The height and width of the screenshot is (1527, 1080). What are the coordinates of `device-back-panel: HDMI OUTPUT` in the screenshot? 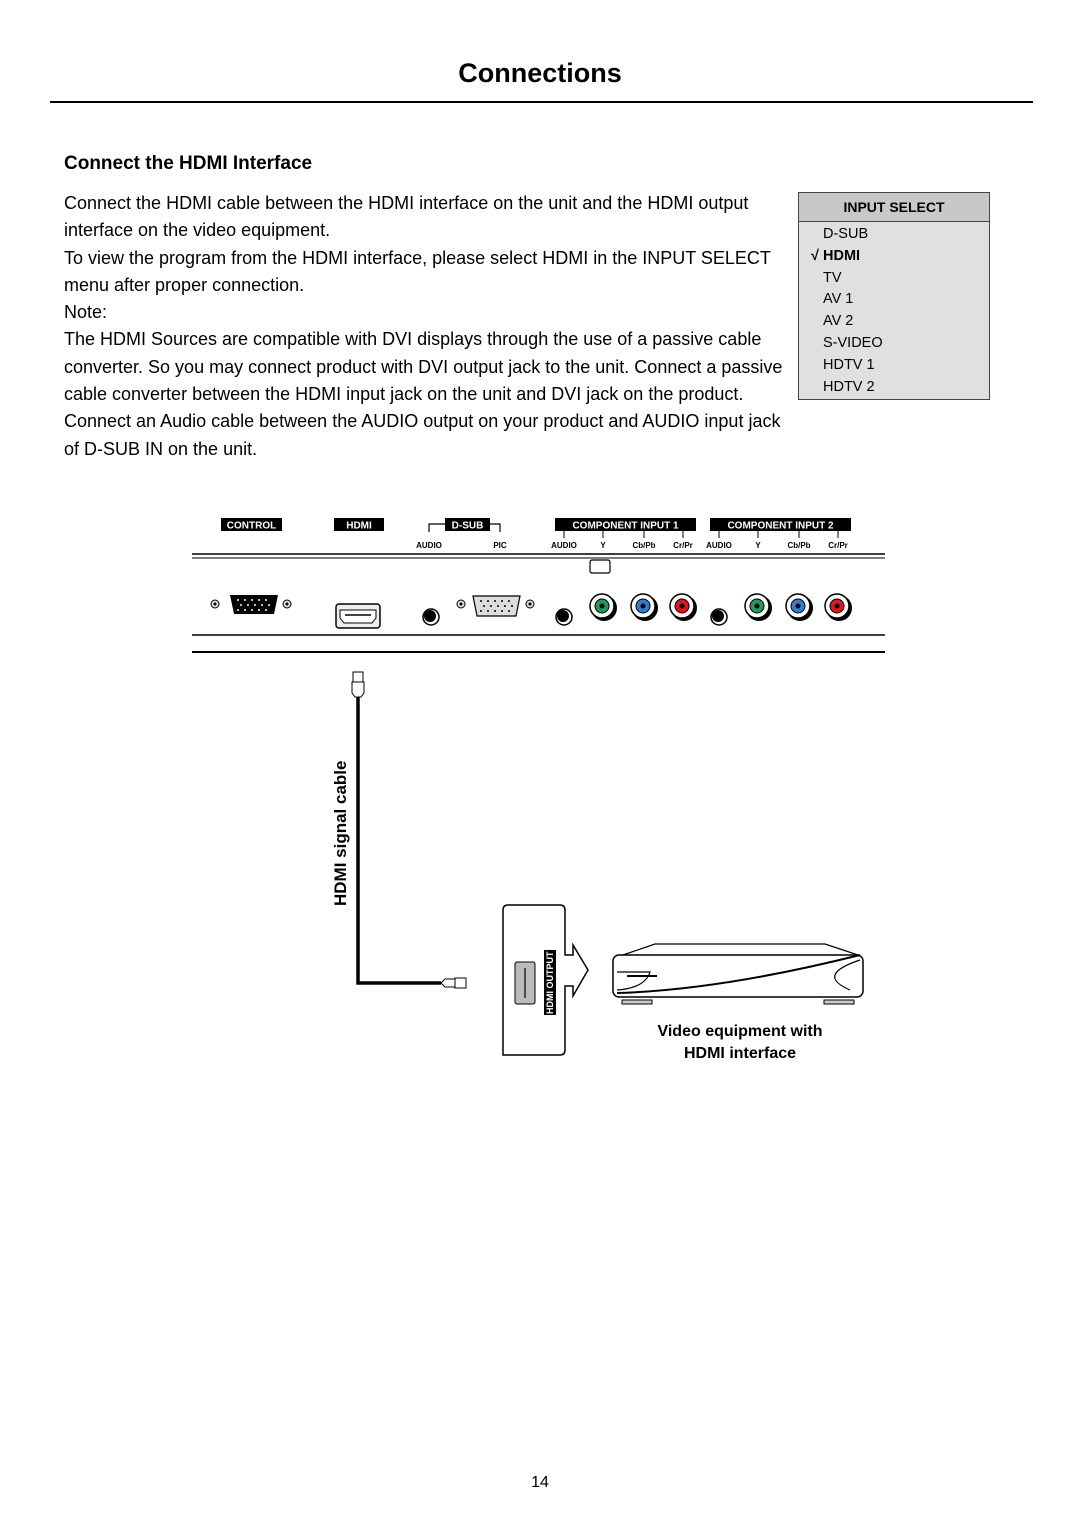 It's located at (545, 980).